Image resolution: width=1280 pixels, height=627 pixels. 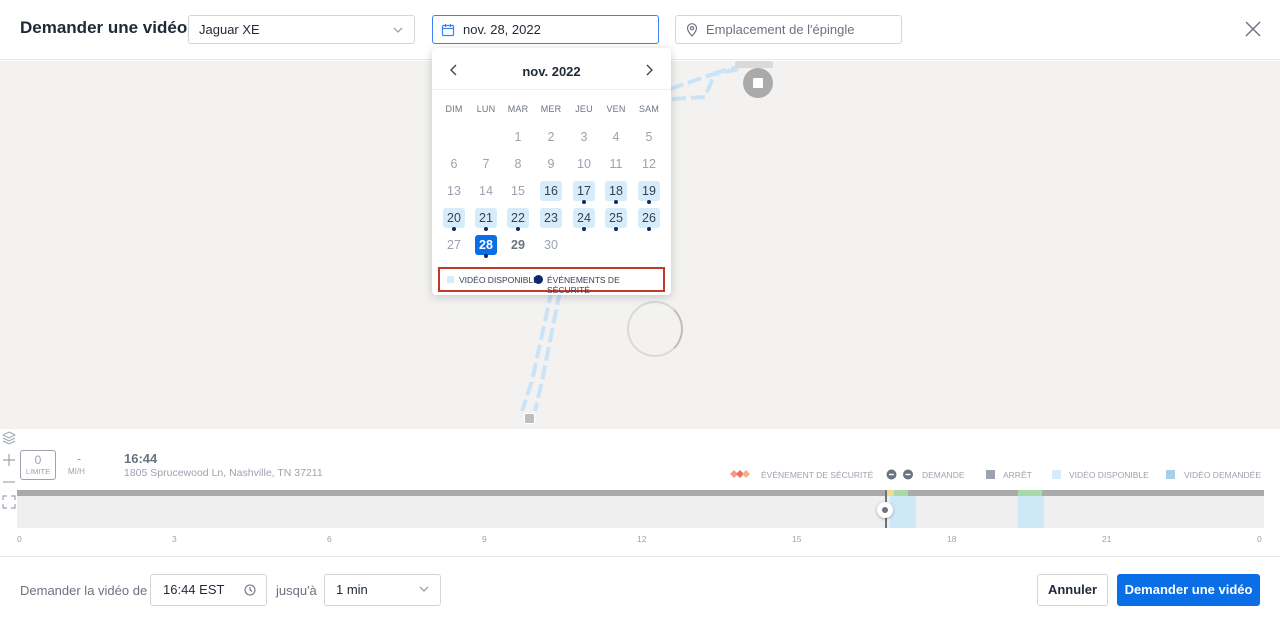 I want to click on loading-spinner, so click(x=655, y=329).